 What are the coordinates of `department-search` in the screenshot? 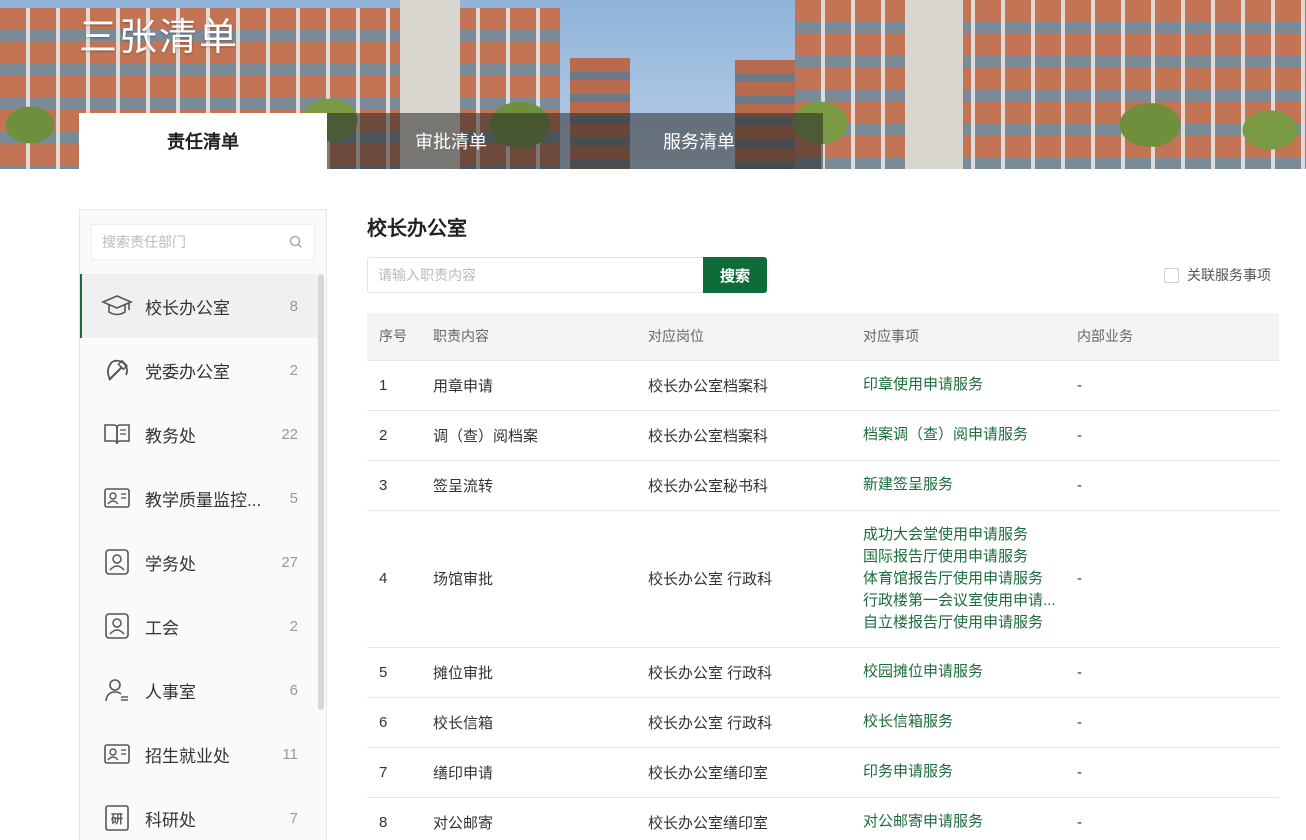 It's located at (203, 242).